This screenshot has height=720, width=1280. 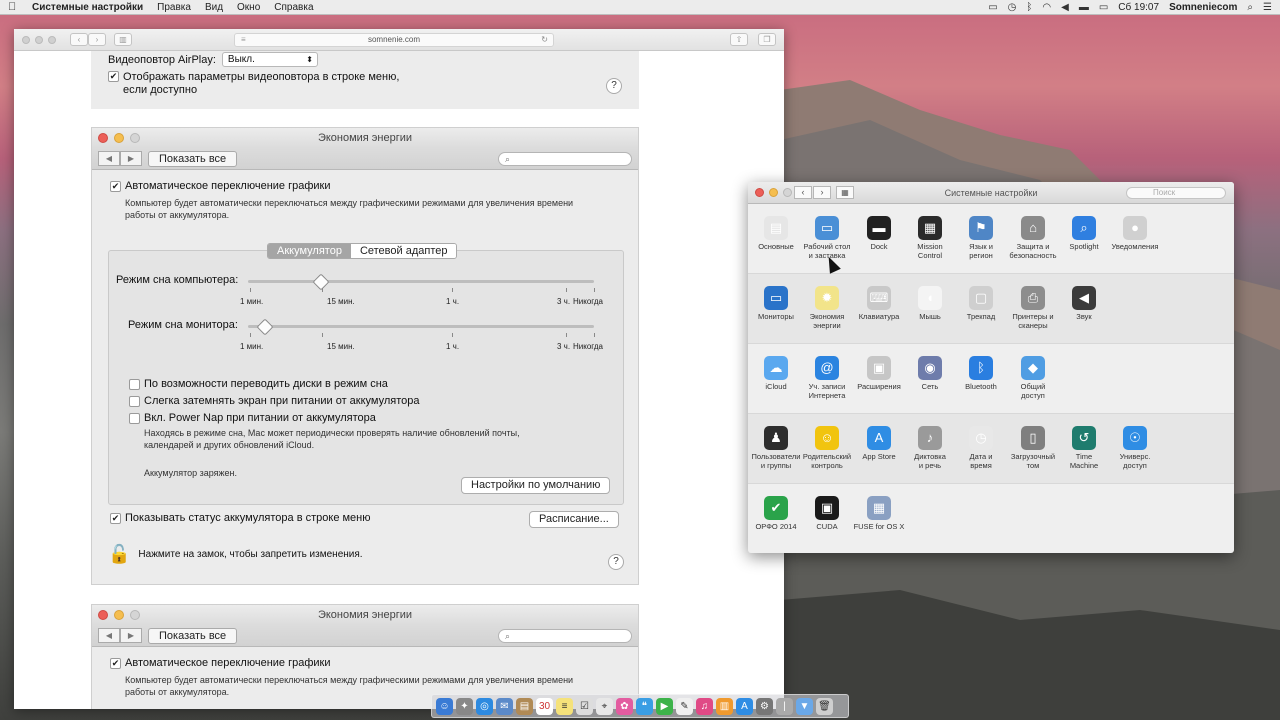 I want to click on tab-battery: Аккумулятор, so click(x=309, y=251).